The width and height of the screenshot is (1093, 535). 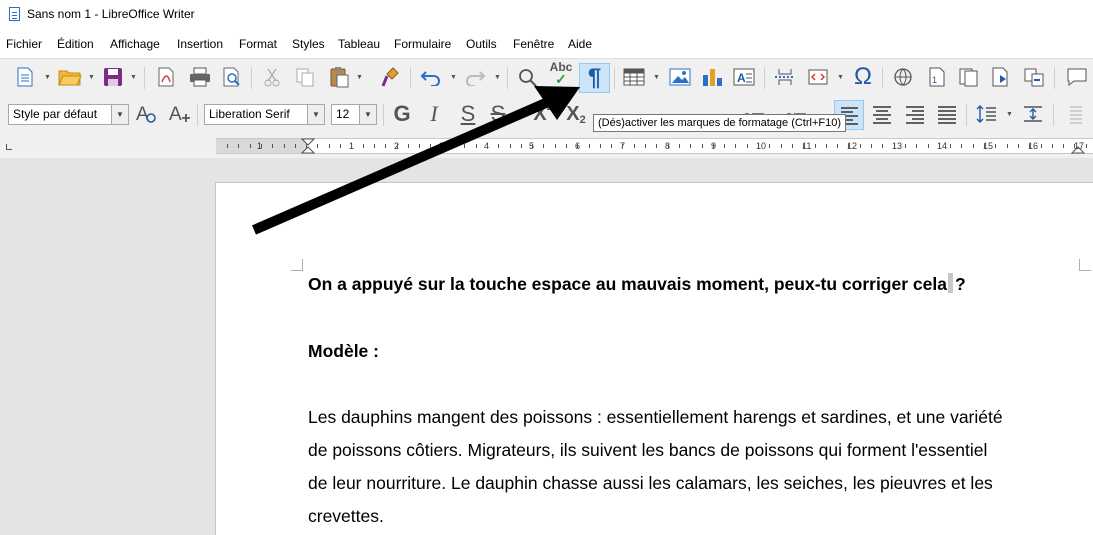 I want to click on arrow-shaft, so click(x=401, y=166).